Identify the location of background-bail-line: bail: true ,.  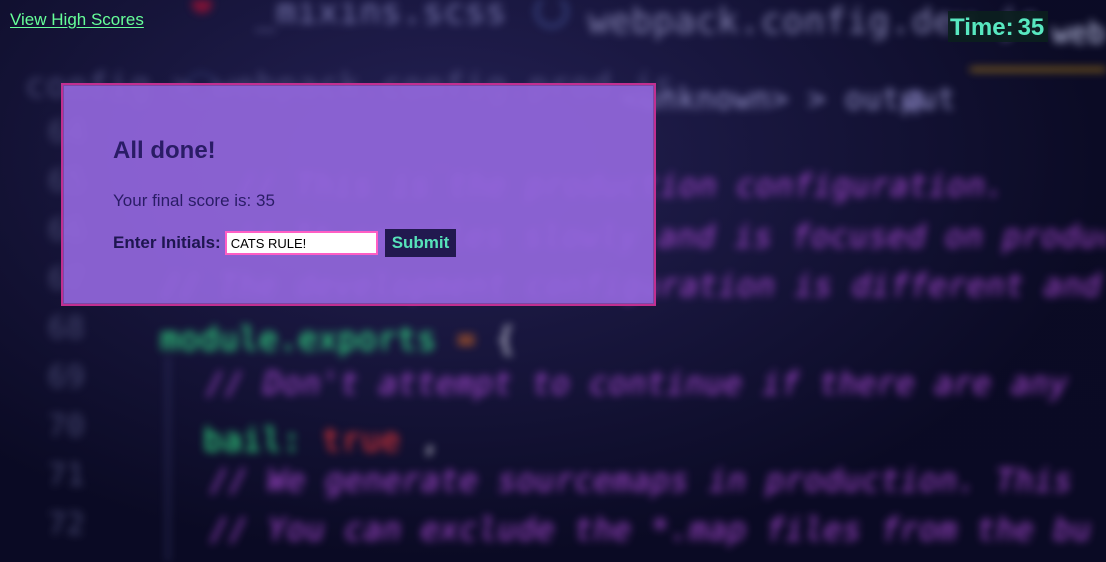
(321, 440).